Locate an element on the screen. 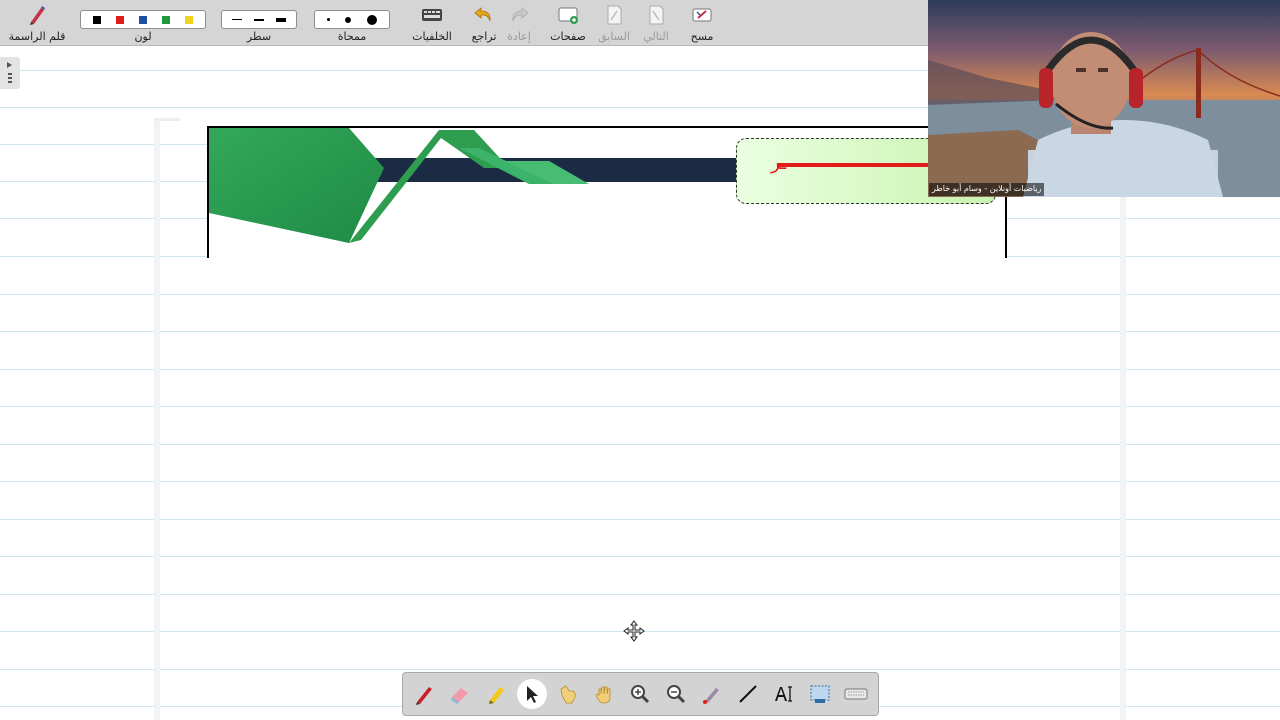 This screenshot has width=1280, height=720. color-swatches is located at coordinates (143, 19).